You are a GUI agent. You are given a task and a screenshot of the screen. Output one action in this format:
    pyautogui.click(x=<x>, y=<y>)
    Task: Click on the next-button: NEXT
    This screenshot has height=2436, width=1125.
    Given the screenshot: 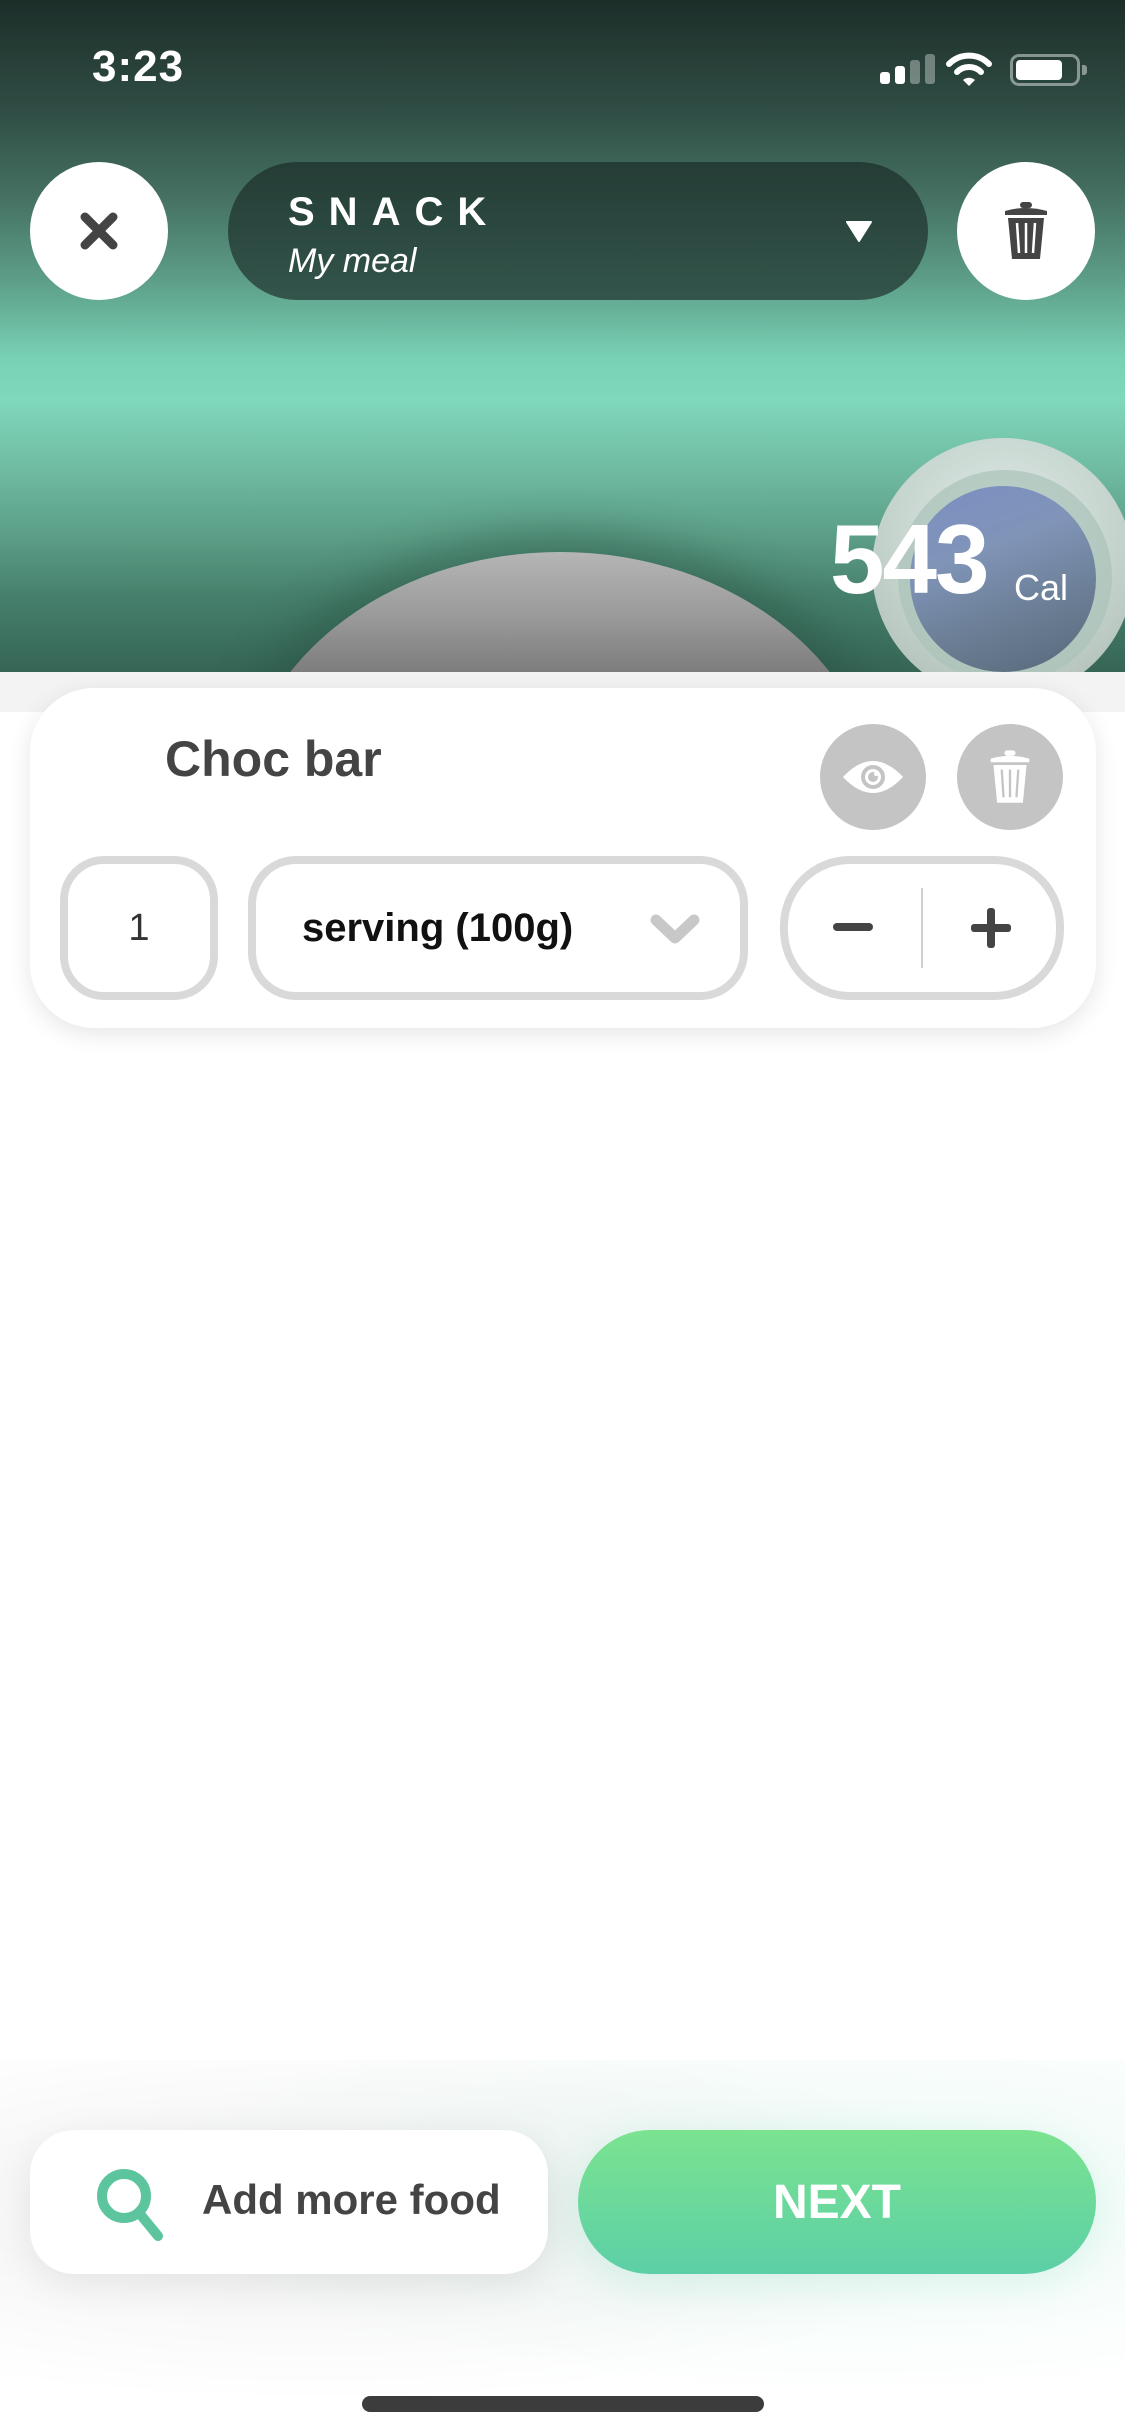 What is the action you would take?
    pyautogui.click(x=837, y=2202)
    